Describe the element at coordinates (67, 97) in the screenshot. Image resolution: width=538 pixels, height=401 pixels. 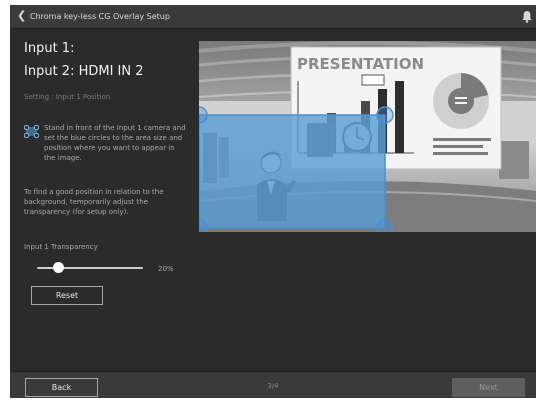
I see `setting-label: Setting : Input 1 Position` at that location.